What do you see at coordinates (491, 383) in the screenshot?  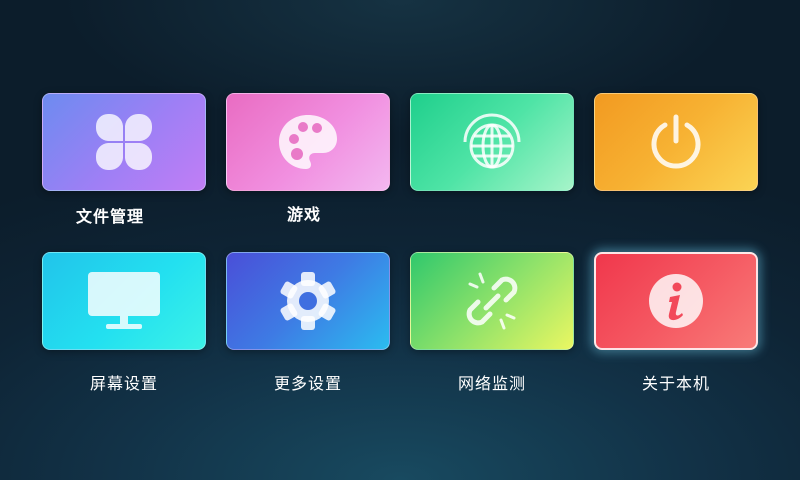 I see `tile-label-network-monitor: 网络监测` at bounding box center [491, 383].